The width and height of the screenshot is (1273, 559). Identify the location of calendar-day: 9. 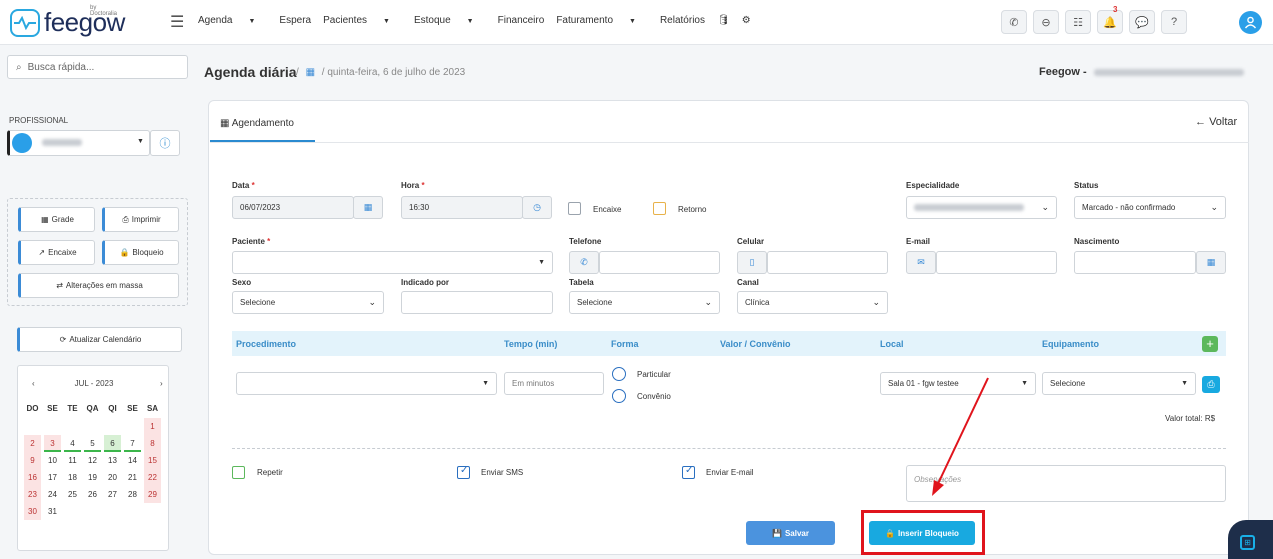
(32, 460).